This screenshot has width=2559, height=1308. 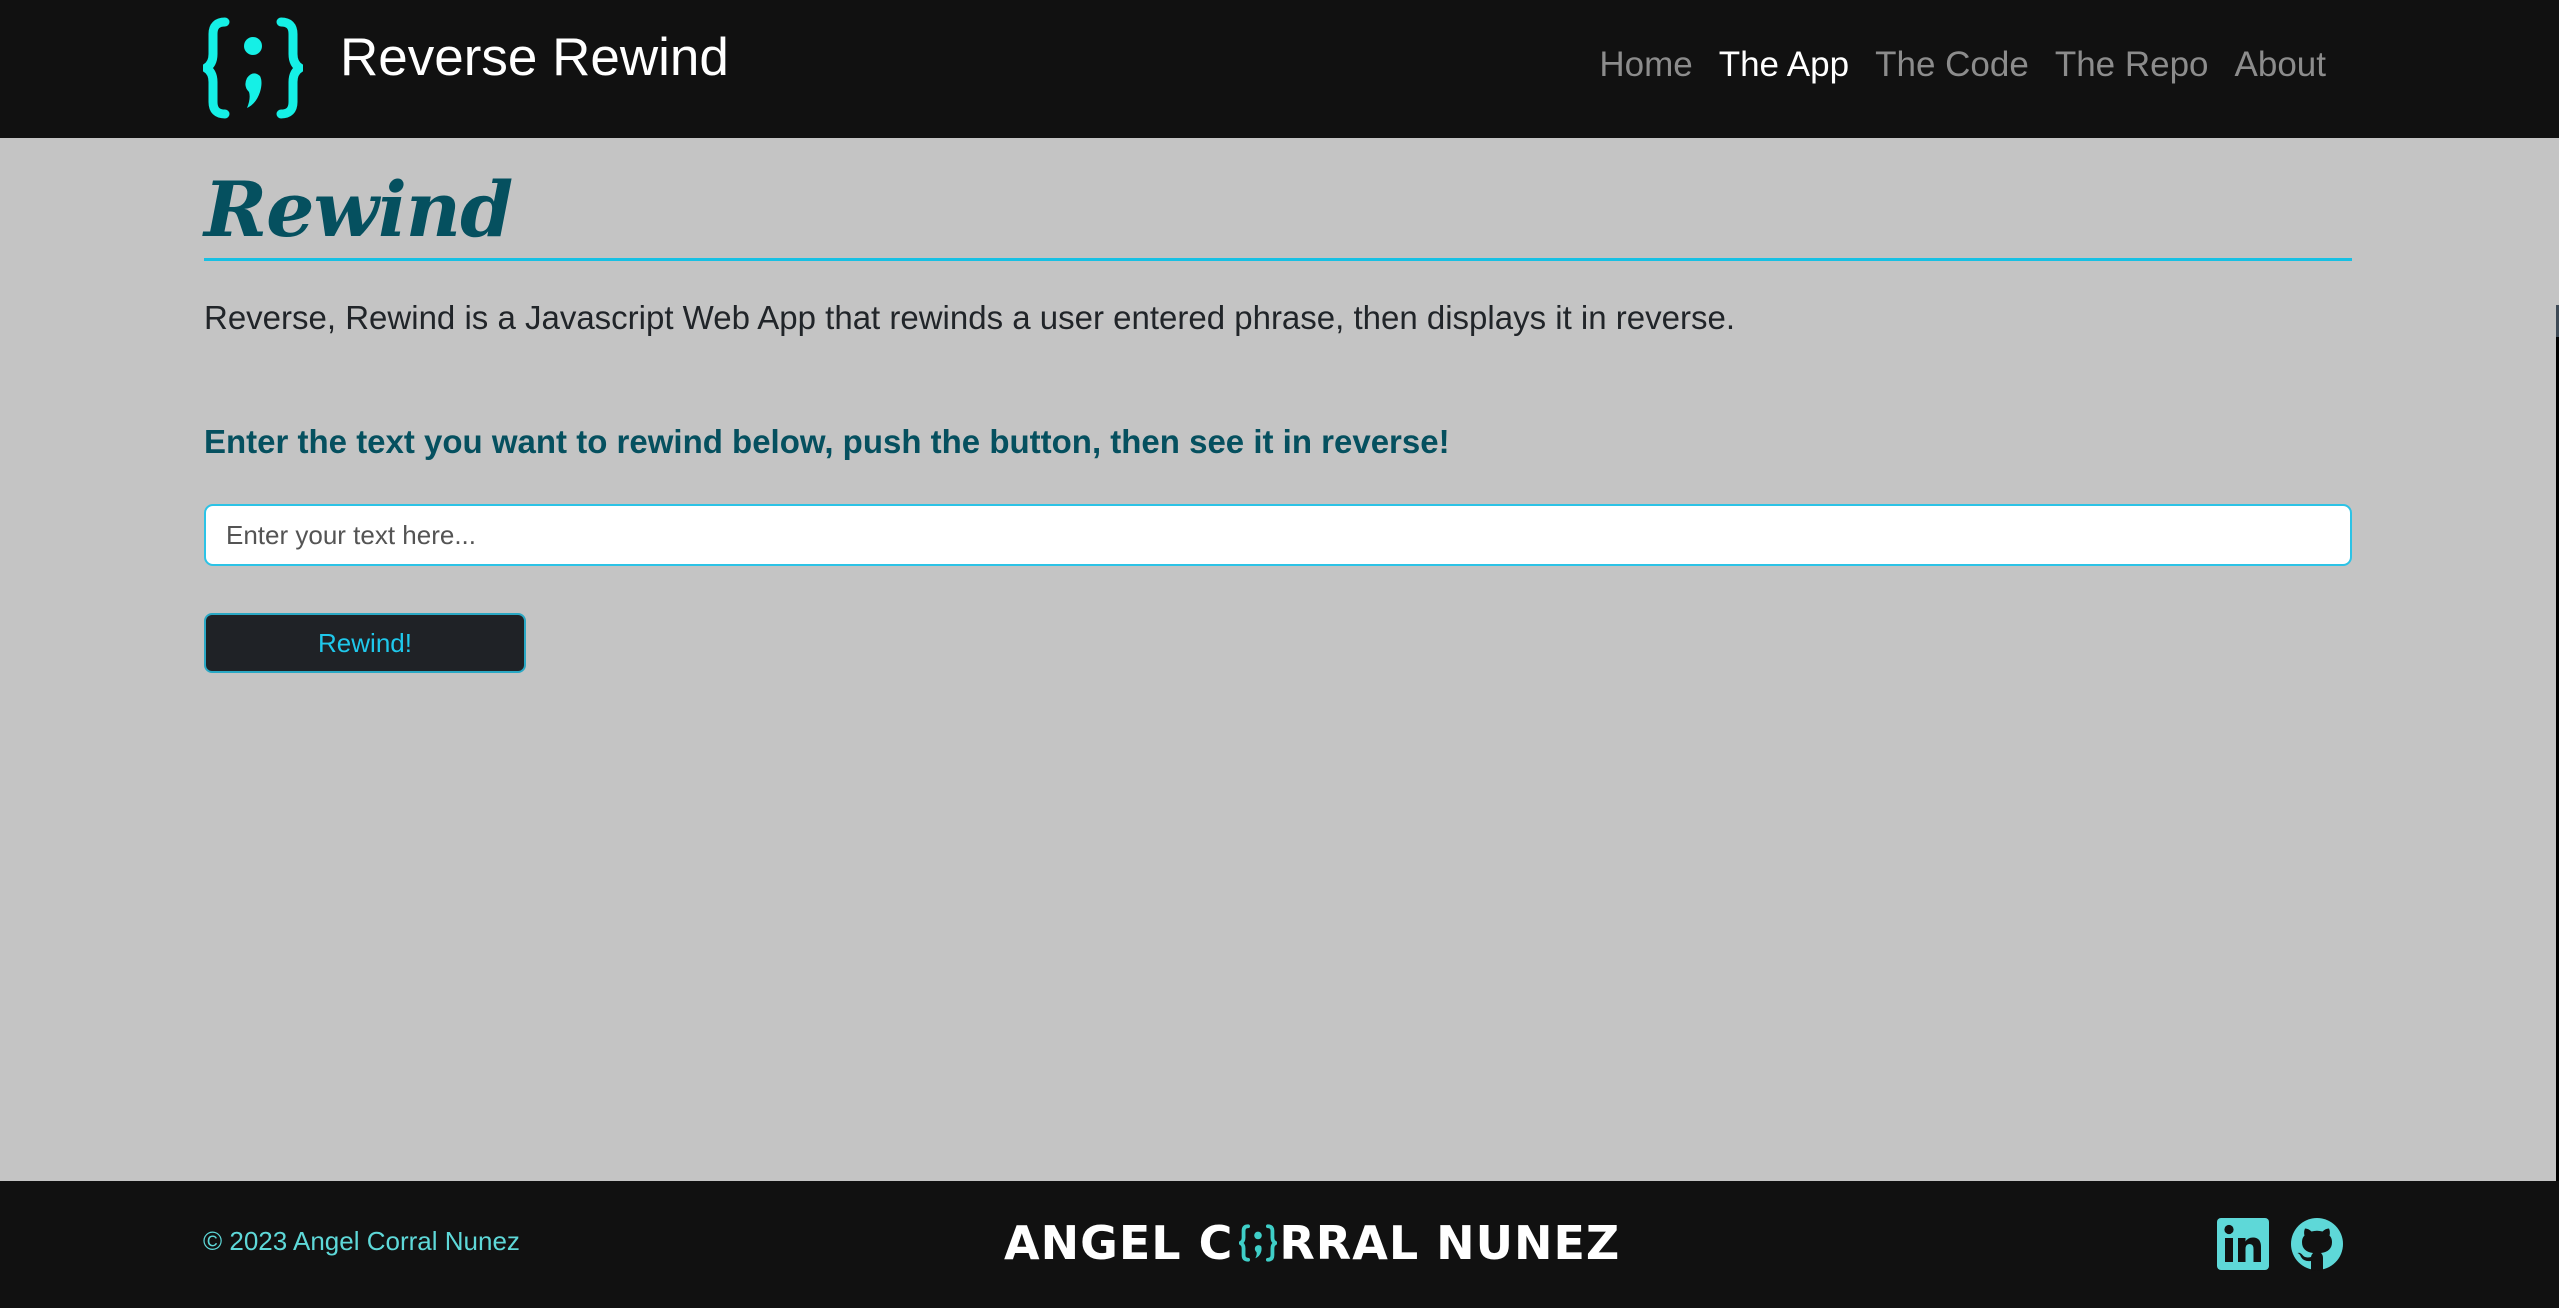 What do you see at coordinates (534, 58) in the screenshot?
I see `brand-name: Reverse Rewind` at bounding box center [534, 58].